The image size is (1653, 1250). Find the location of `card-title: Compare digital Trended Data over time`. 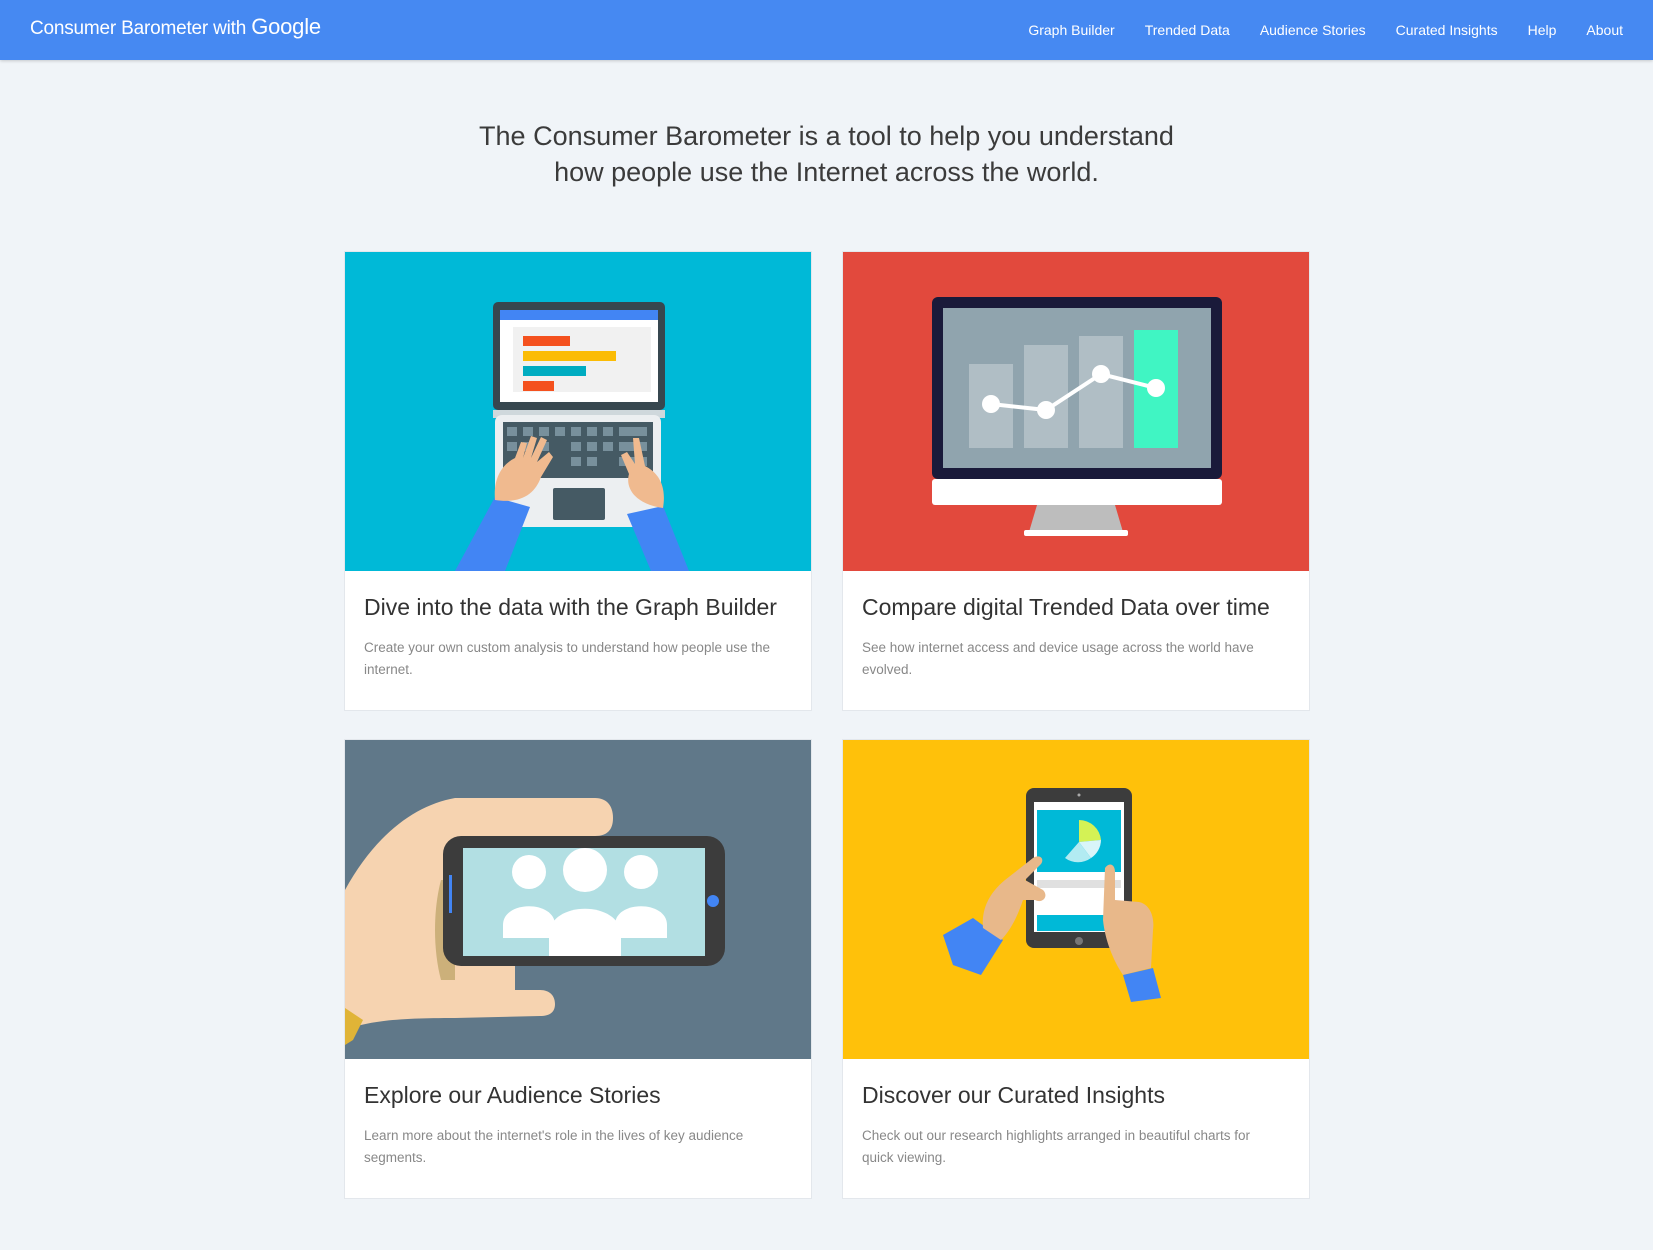

card-title: Compare digital Trended Data over time is located at coordinates (1066, 607).